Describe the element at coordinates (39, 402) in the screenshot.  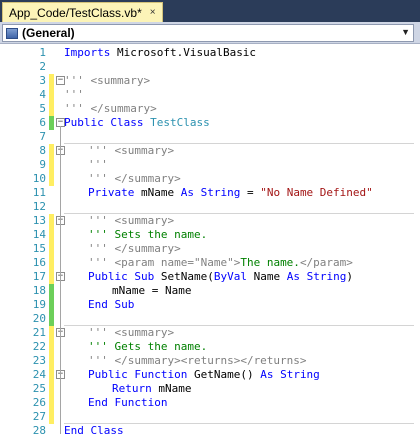
I see `line-number: 26` at that location.